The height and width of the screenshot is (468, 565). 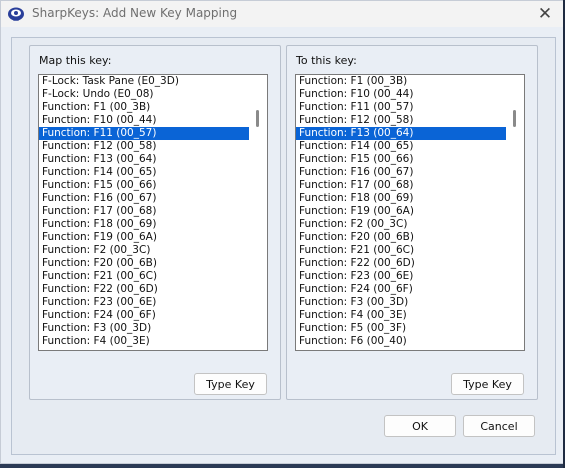 I want to click on list-item-selected: Function: F13 (00_64), so click(x=401, y=133).